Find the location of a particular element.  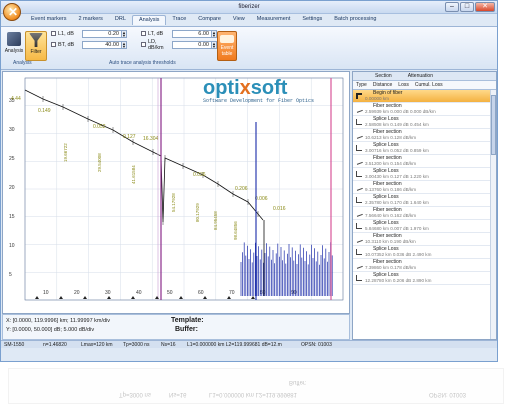

bt-stepper: ▲ ▼ is located at coordinates (124, 44).